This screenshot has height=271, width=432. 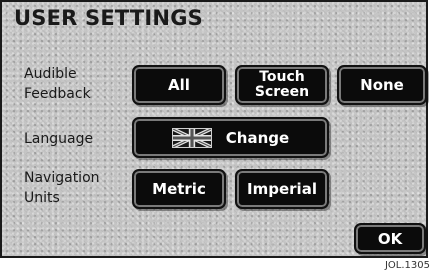 I want to click on units-imperial-label: Imperial, so click(x=282, y=189).